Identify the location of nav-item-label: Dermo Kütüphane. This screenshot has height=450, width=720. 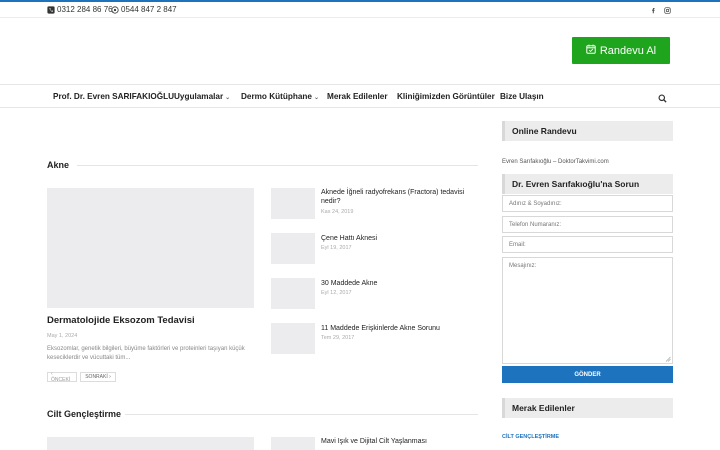
(276, 96).